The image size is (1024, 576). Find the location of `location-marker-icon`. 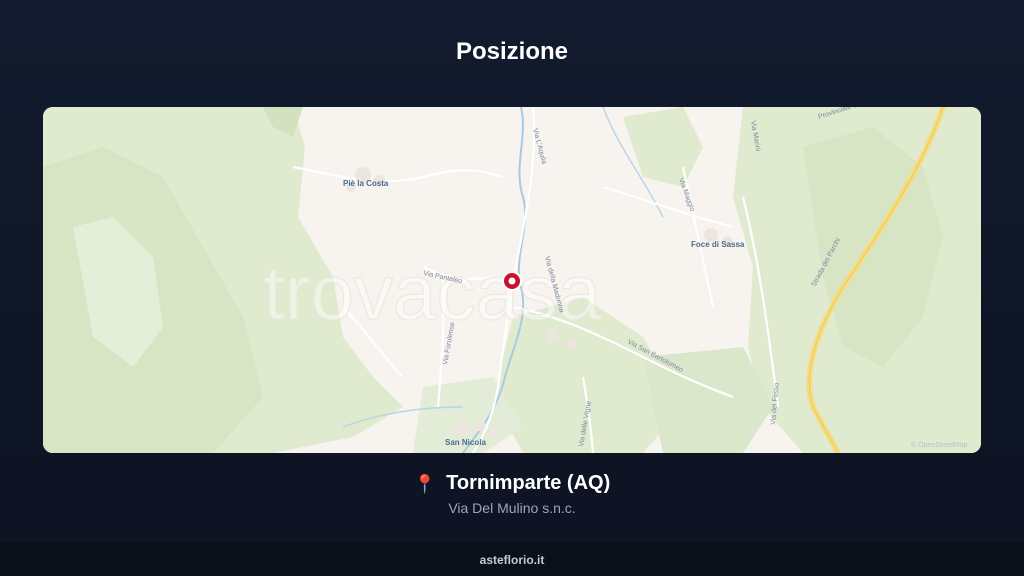

location-marker-icon is located at coordinates (512, 281).